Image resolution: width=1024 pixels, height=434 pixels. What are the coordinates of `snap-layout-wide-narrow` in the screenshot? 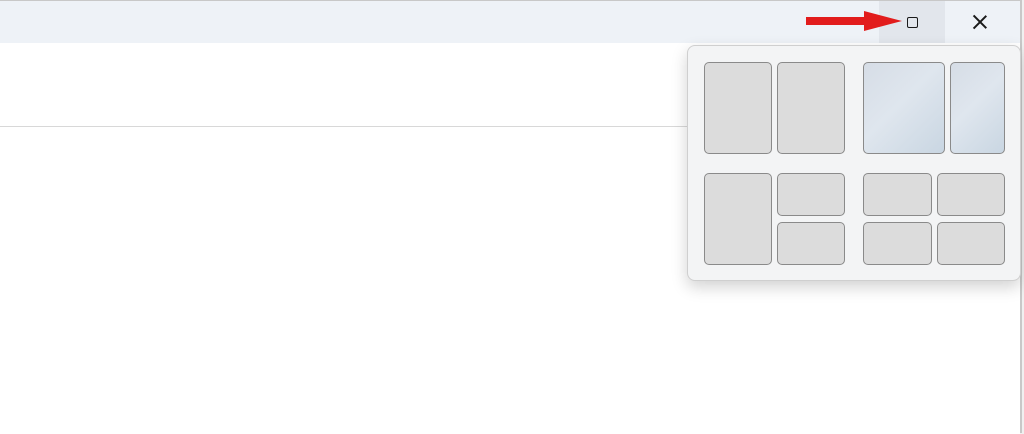 It's located at (934, 108).